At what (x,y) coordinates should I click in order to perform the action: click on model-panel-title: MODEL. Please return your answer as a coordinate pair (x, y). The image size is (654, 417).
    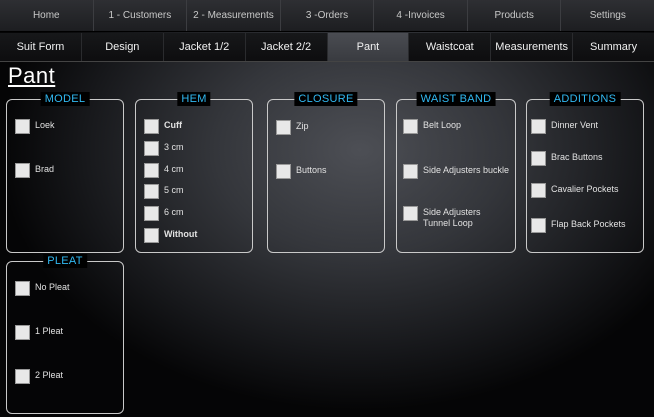
    Looking at the image, I should click on (65, 99).